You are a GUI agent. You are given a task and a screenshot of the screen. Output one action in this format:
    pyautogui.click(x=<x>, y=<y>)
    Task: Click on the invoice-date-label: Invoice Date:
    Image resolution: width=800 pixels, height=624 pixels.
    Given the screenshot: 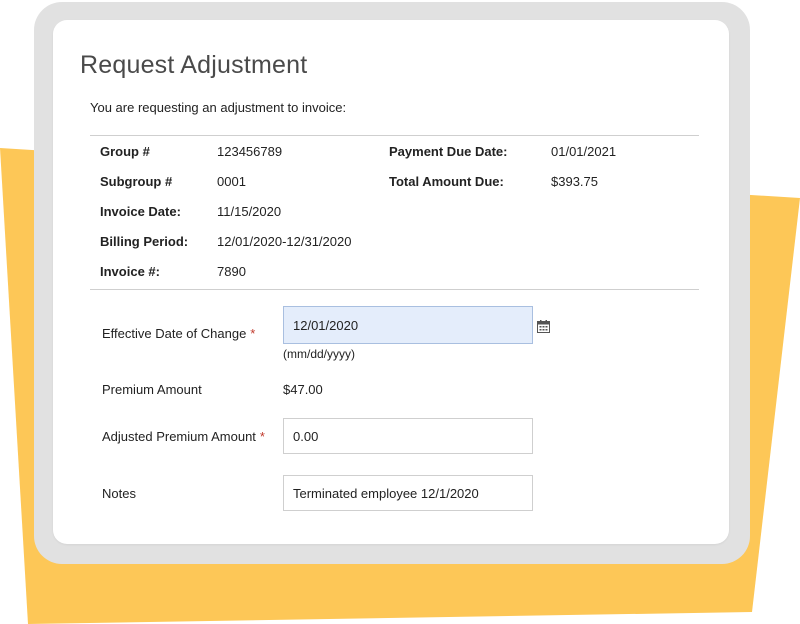 What is the action you would take?
    pyautogui.click(x=140, y=211)
    